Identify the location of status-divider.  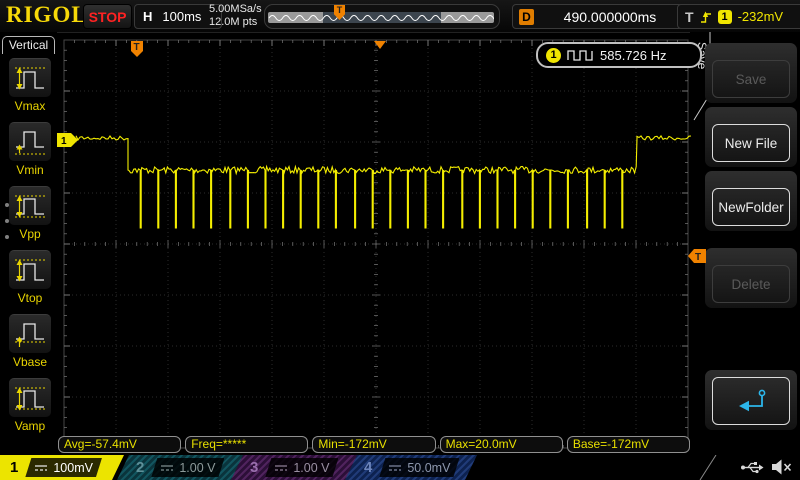
(708, 467).